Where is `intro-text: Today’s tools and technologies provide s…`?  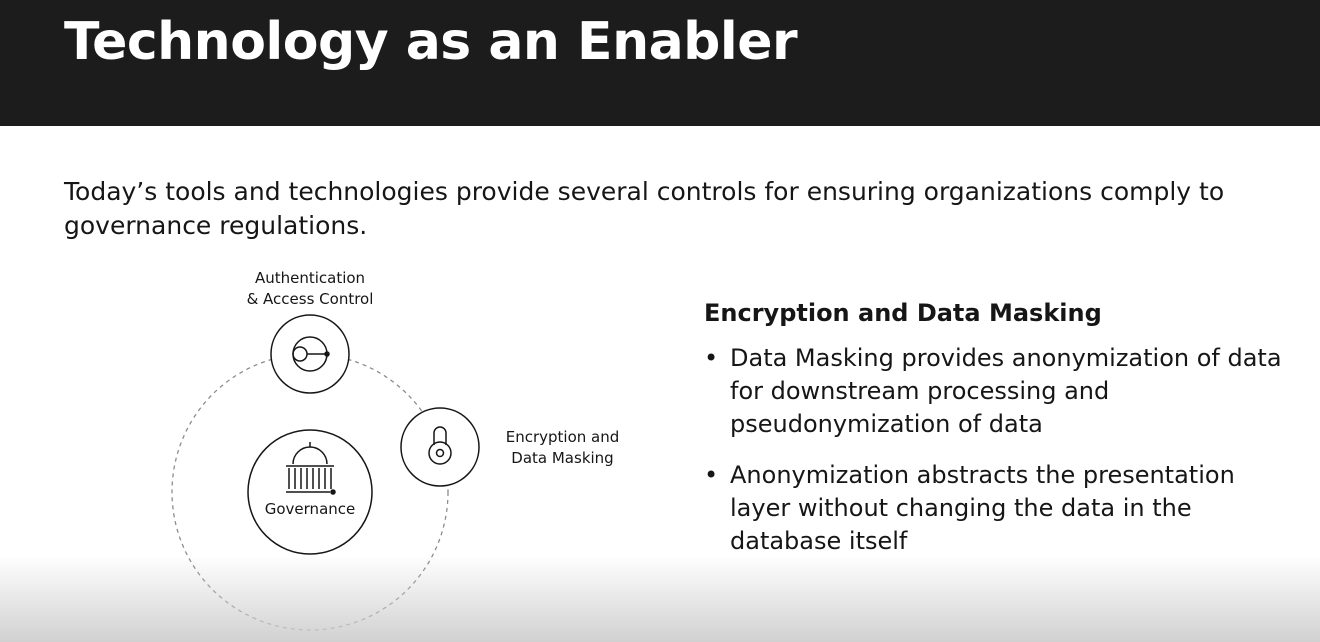 intro-text: Today’s tools and technologies provide s… is located at coordinates (644, 208).